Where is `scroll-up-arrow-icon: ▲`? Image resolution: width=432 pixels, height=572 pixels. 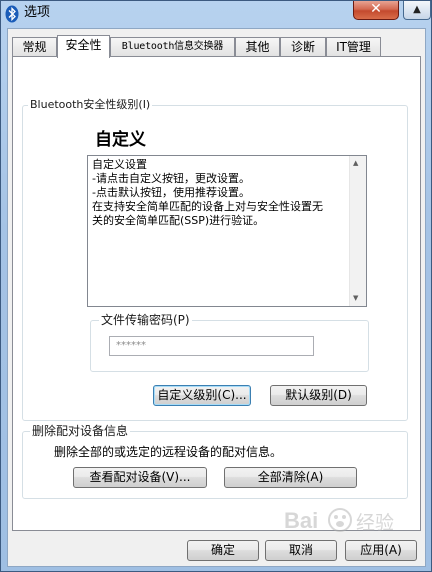 scroll-up-arrow-icon: ▲ is located at coordinates (355, 163).